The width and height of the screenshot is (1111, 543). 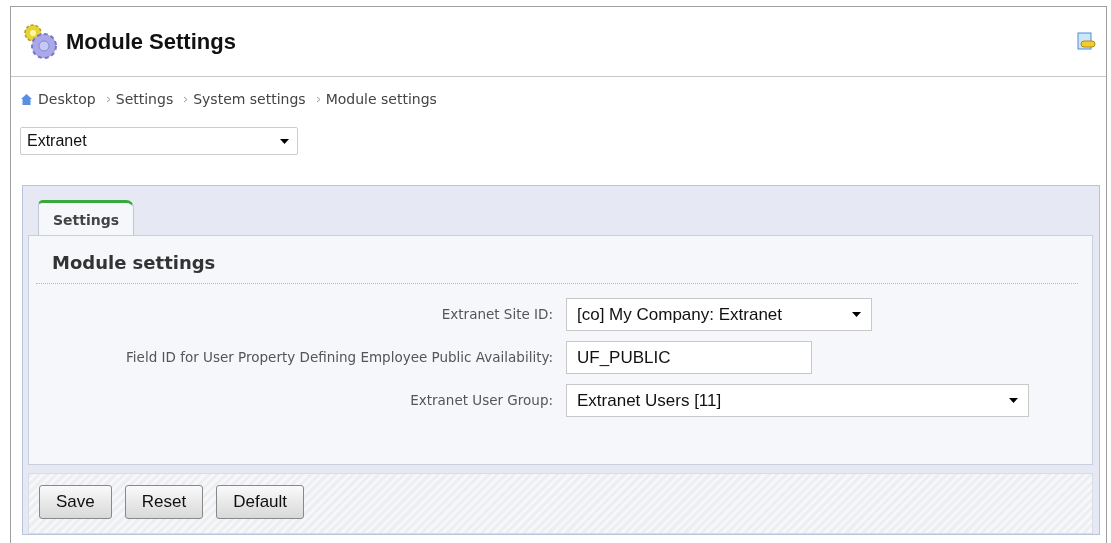 What do you see at coordinates (797, 400) in the screenshot?
I see `dropdown: Extranet Users [11]` at bounding box center [797, 400].